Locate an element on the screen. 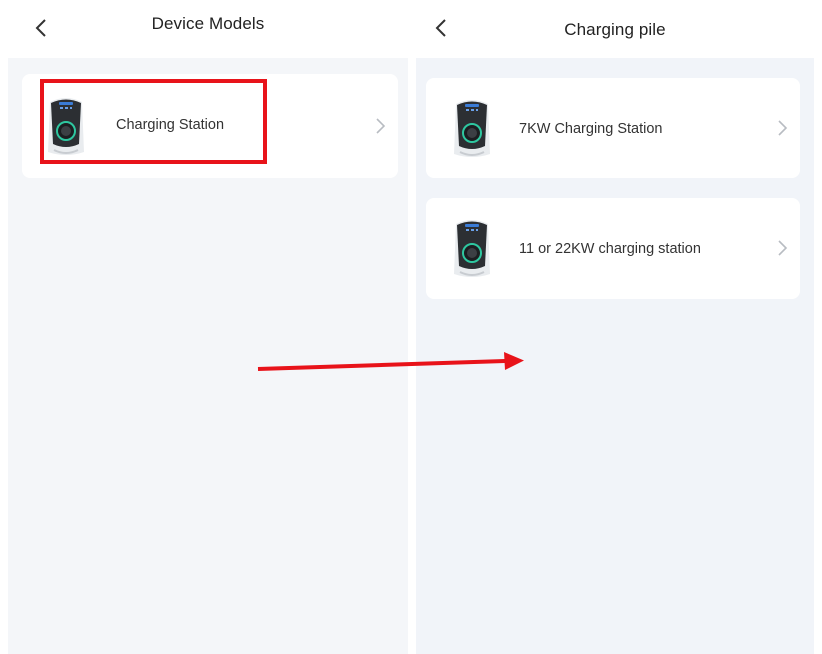  page-title: Charging pile is located at coordinates (615, 29).